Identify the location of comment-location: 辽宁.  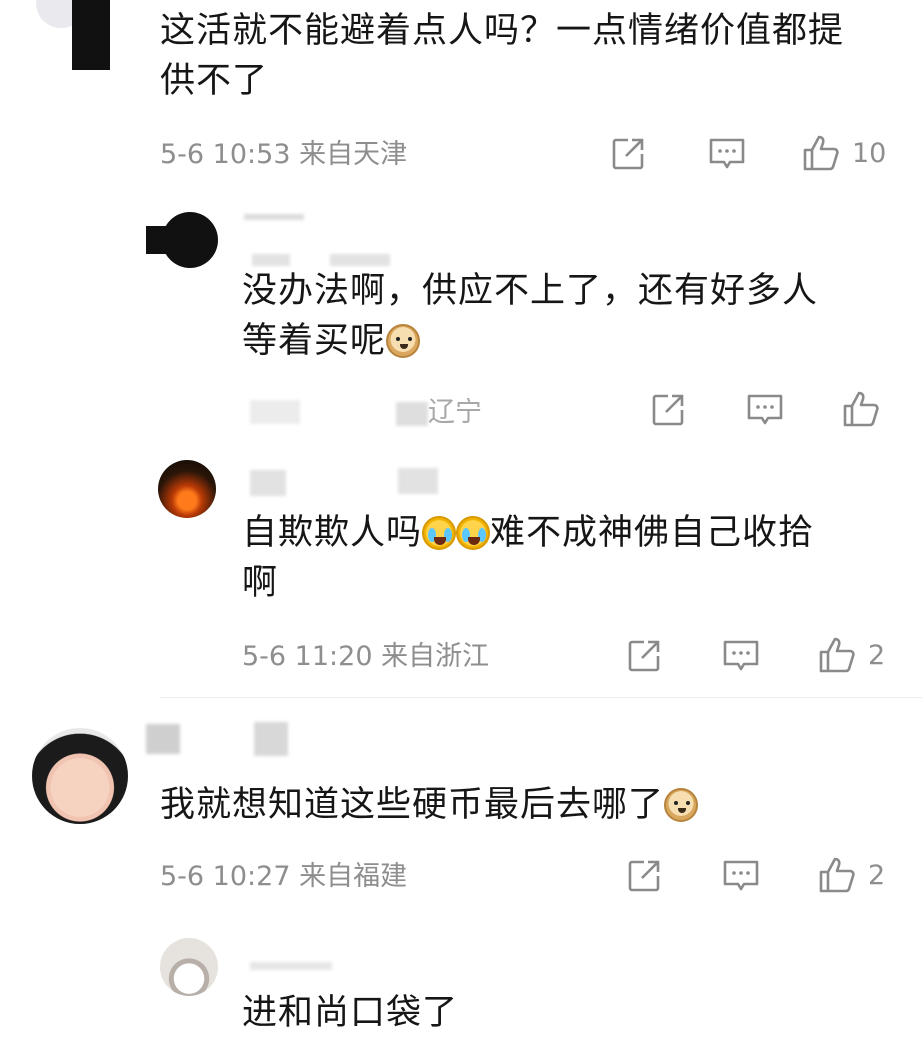
(439, 413).